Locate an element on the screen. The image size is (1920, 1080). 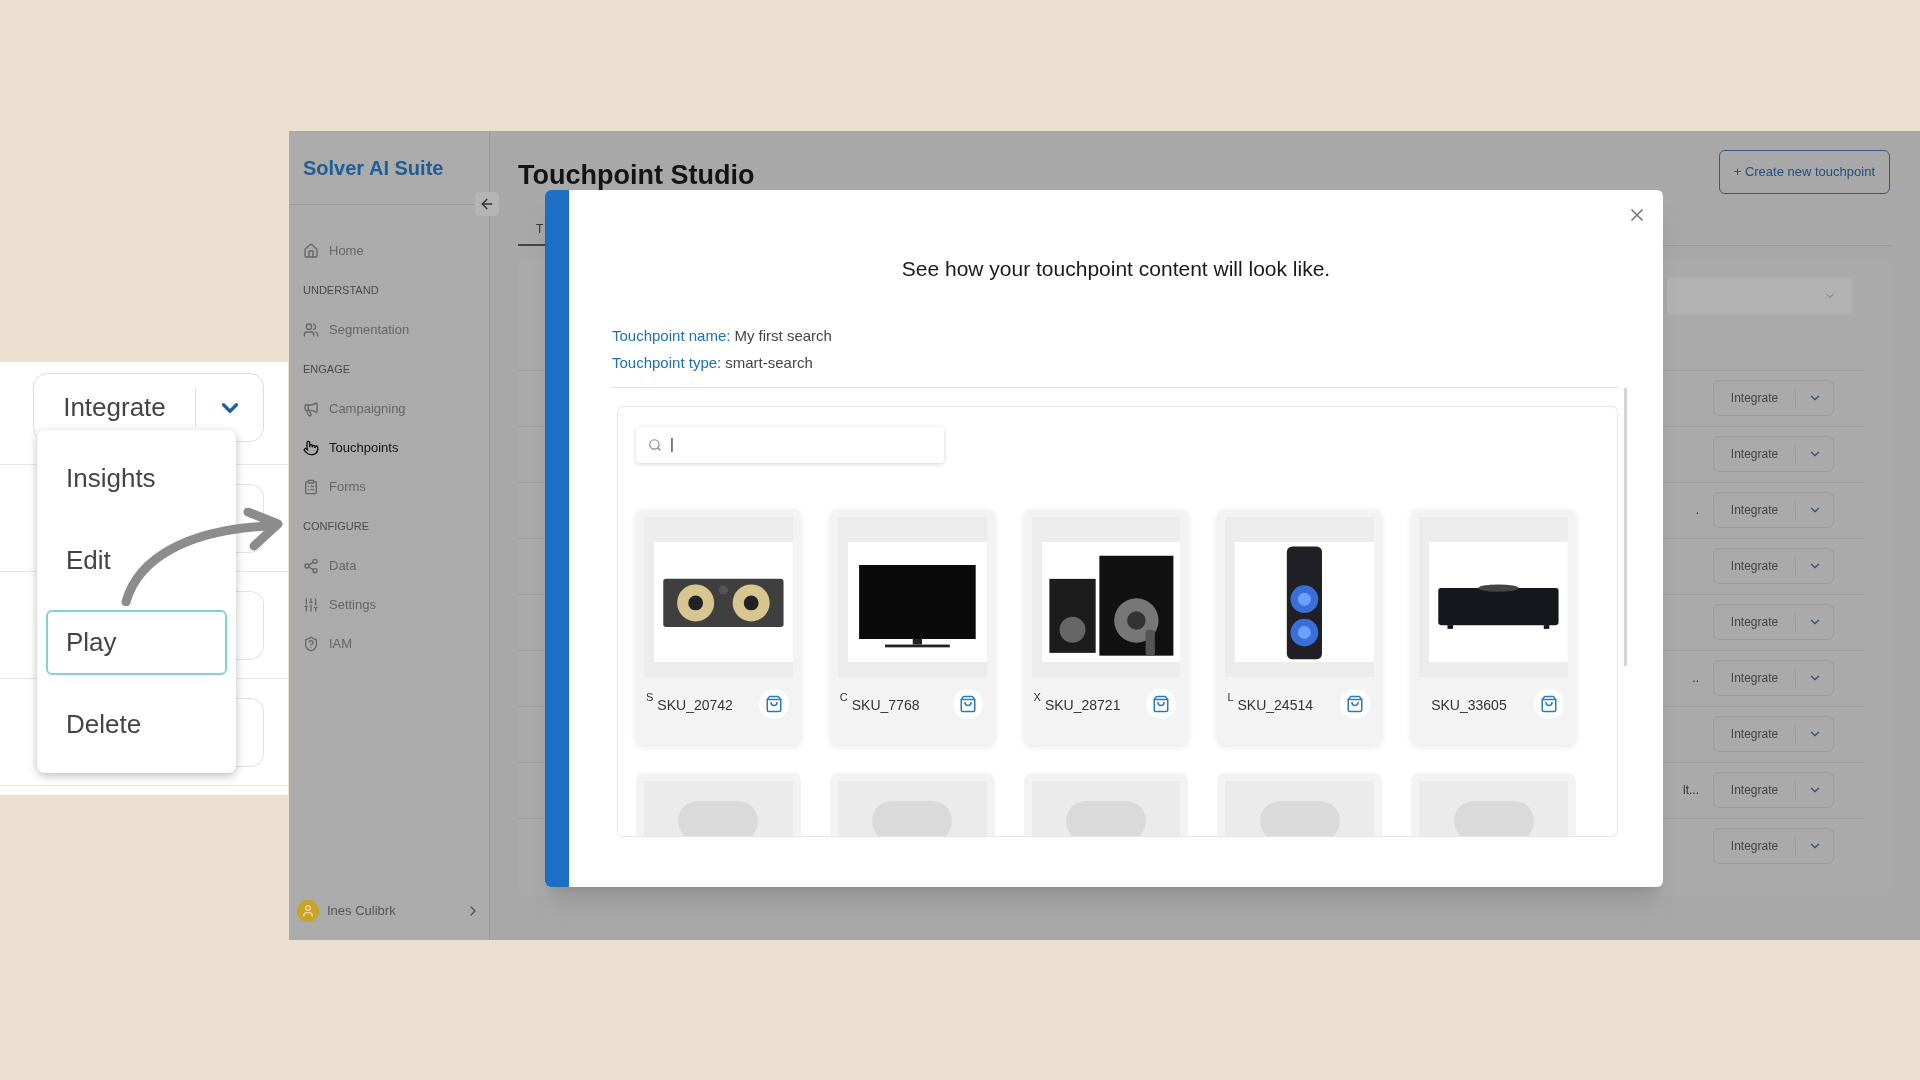
back-arrow-icon is located at coordinates (487, 204).